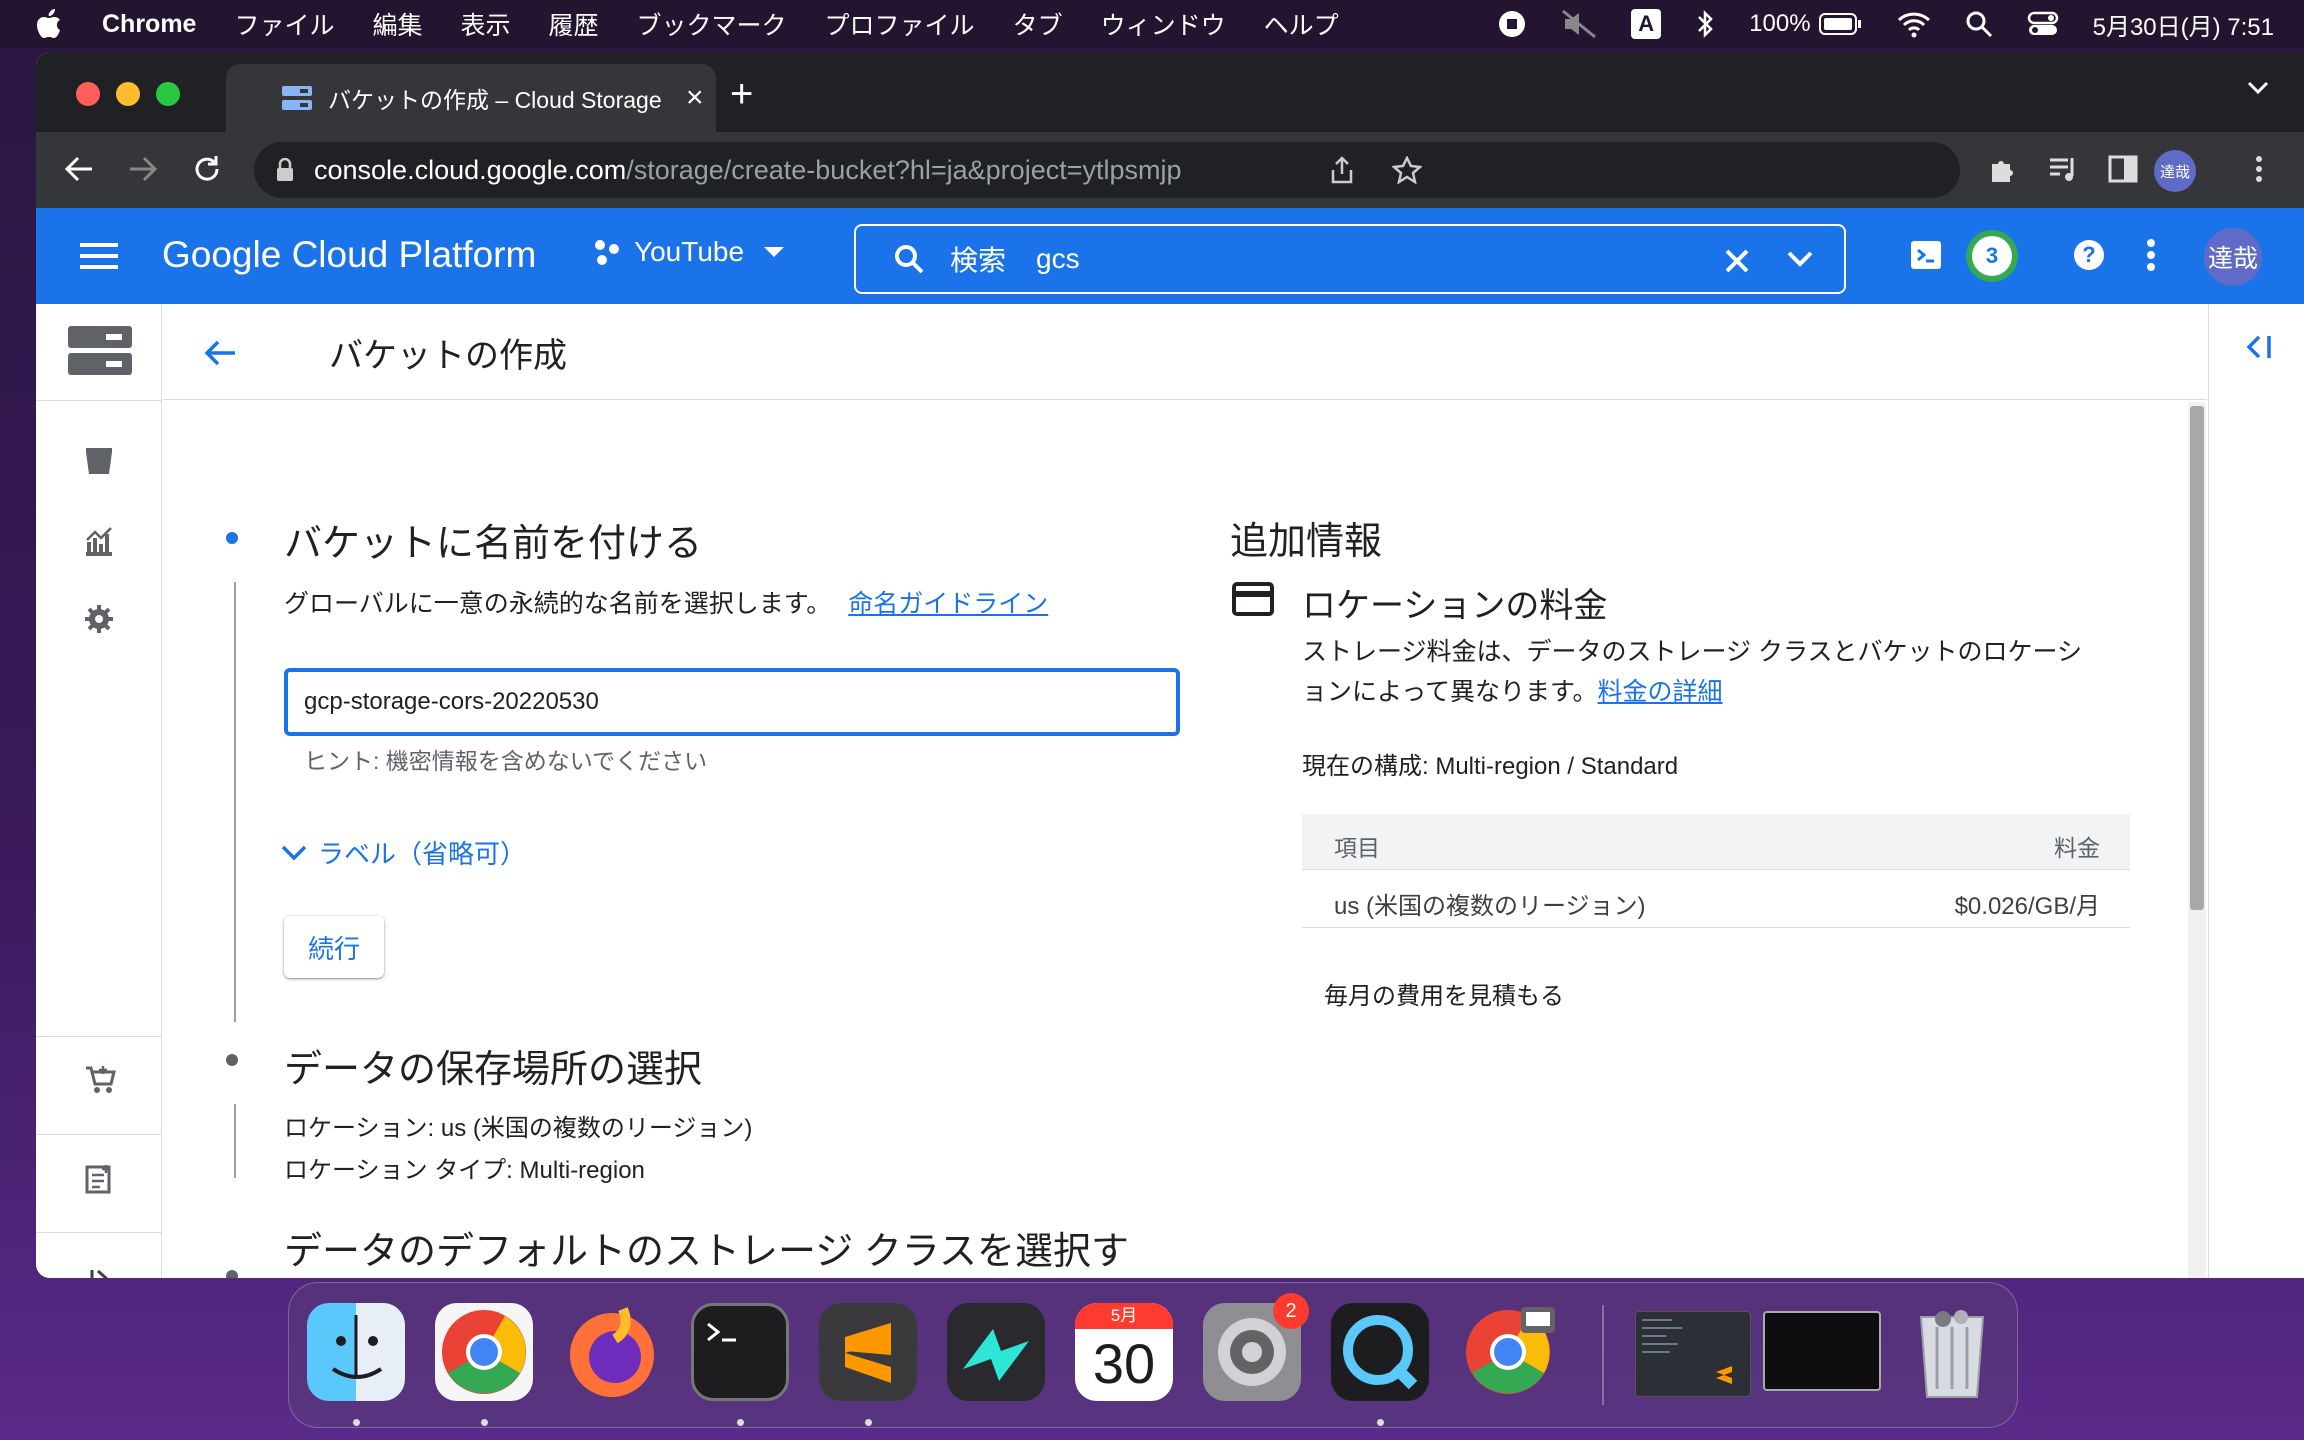  I want to click on window-close-button, so click(88, 94).